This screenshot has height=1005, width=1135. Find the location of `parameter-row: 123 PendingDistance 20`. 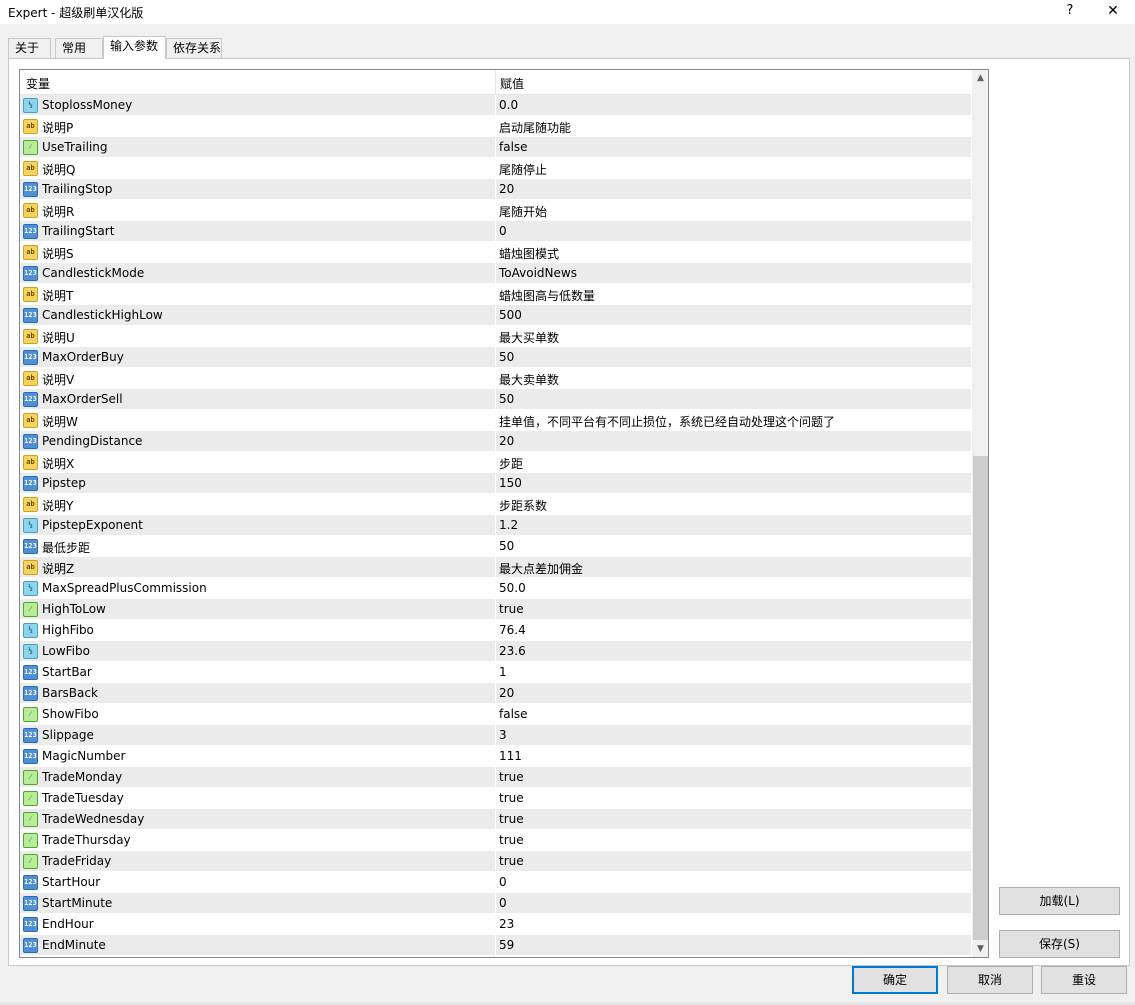

parameter-row: 123 PendingDistance 20 is located at coordinates (495, 441).